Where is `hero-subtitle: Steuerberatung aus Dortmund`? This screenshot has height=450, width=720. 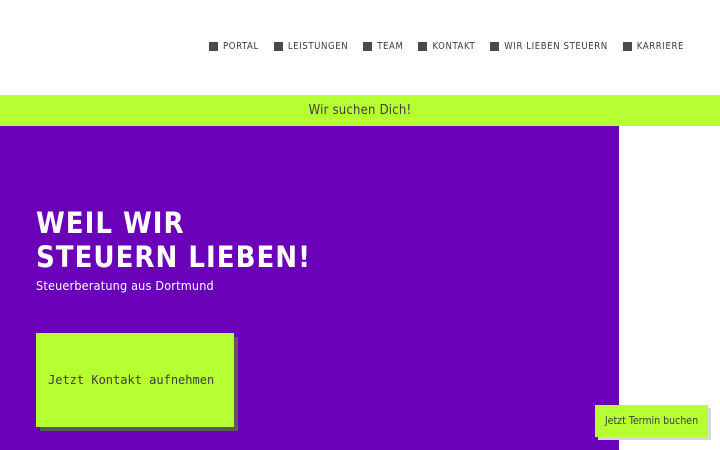
hero-subtitle: Steuerberatung aus Dortmund is located at coordinates (125, 285).